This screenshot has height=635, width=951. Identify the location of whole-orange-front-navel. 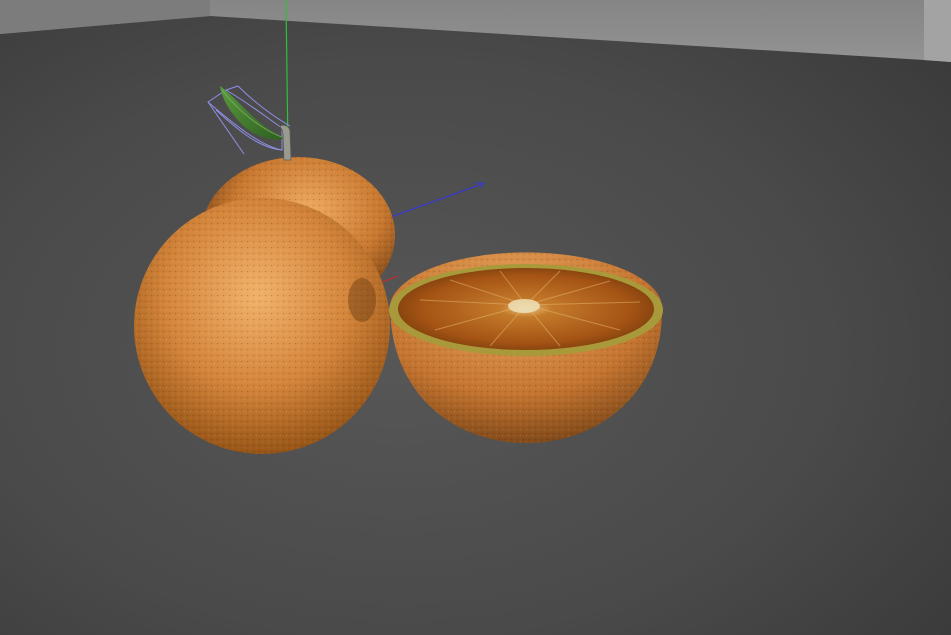
(362, 300).